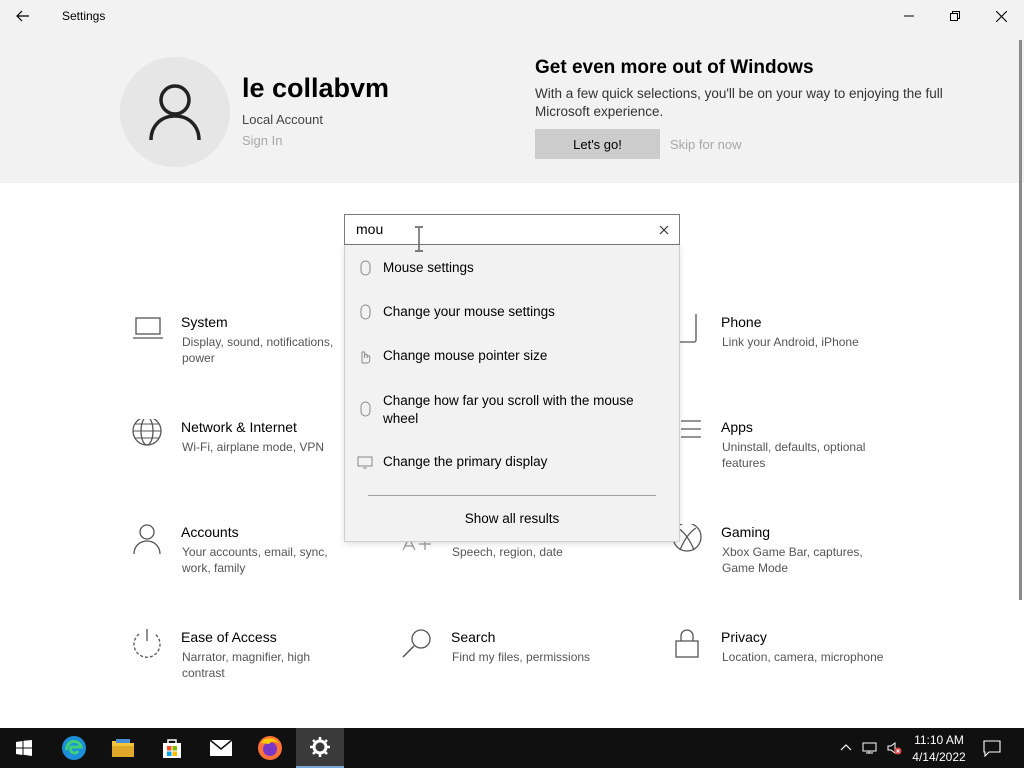 The image size is (1024, 768). I want to click on window-title: Settings, so click(84, 16).